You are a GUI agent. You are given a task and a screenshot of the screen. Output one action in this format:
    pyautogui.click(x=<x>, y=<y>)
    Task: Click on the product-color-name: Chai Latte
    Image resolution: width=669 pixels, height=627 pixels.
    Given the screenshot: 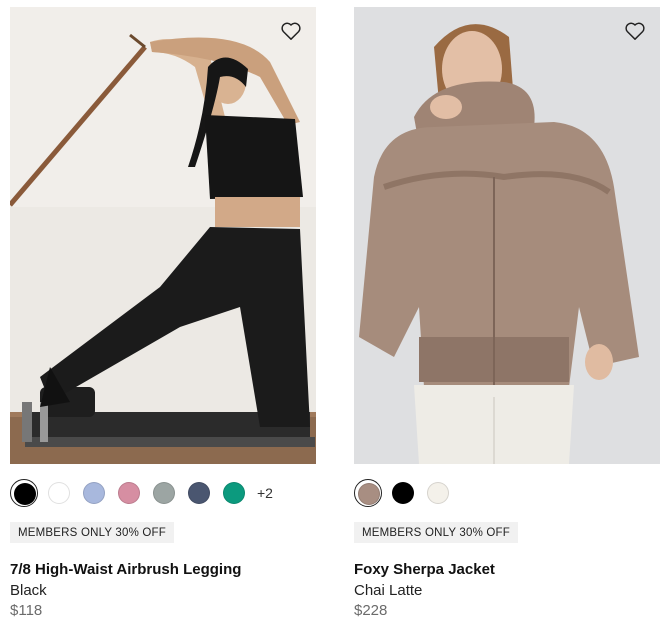 What is the action you would take?
    pyautogui.click(x=388, y=590)
    